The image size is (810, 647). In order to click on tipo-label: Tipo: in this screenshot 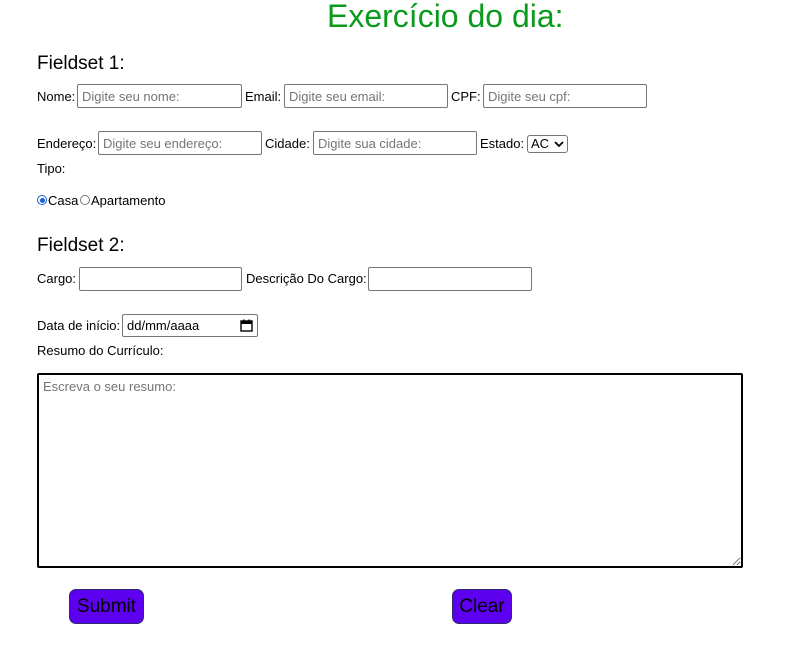, I will do `click(51, 168)`.